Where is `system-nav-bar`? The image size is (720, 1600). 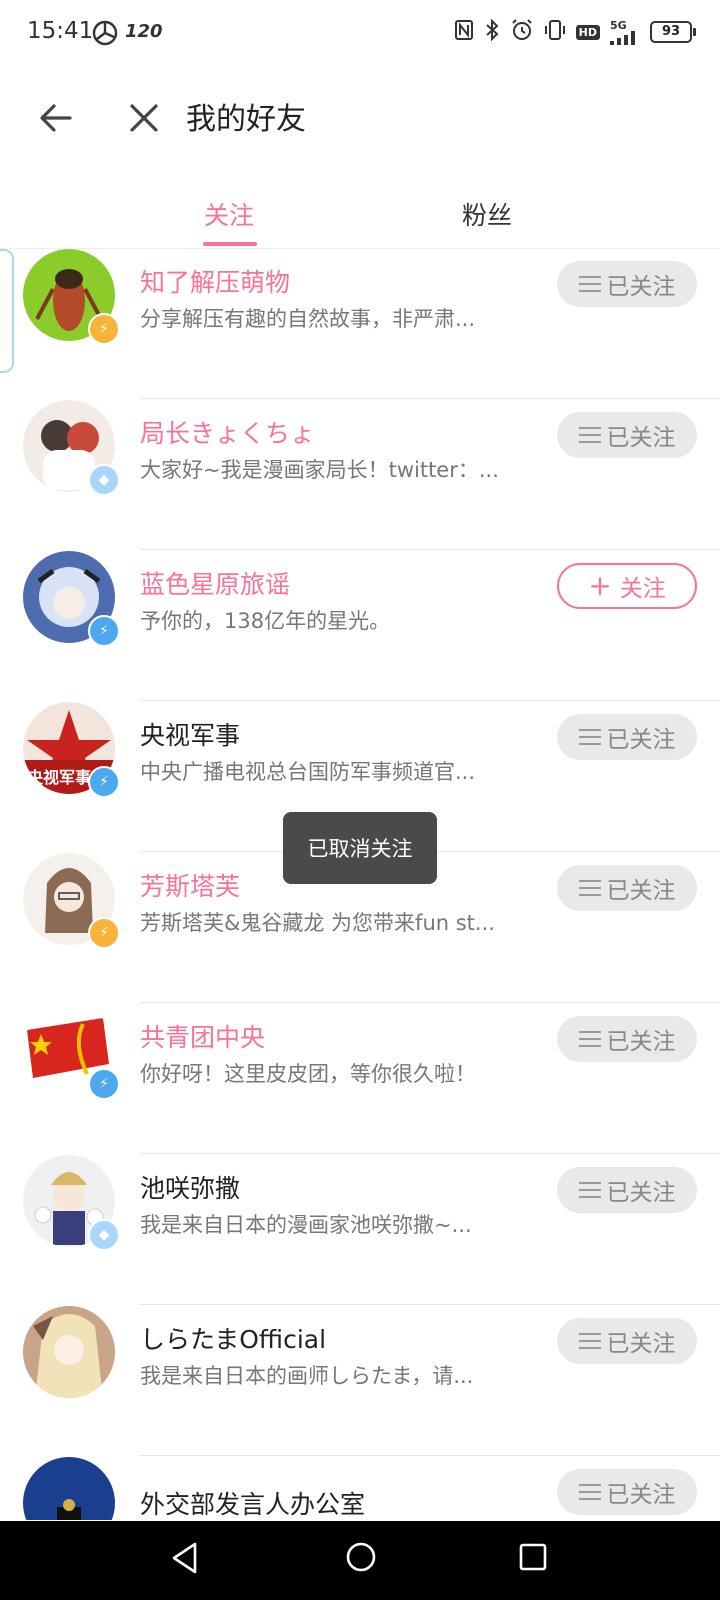 system-nav-bar is located at coordinates (360, 1560).